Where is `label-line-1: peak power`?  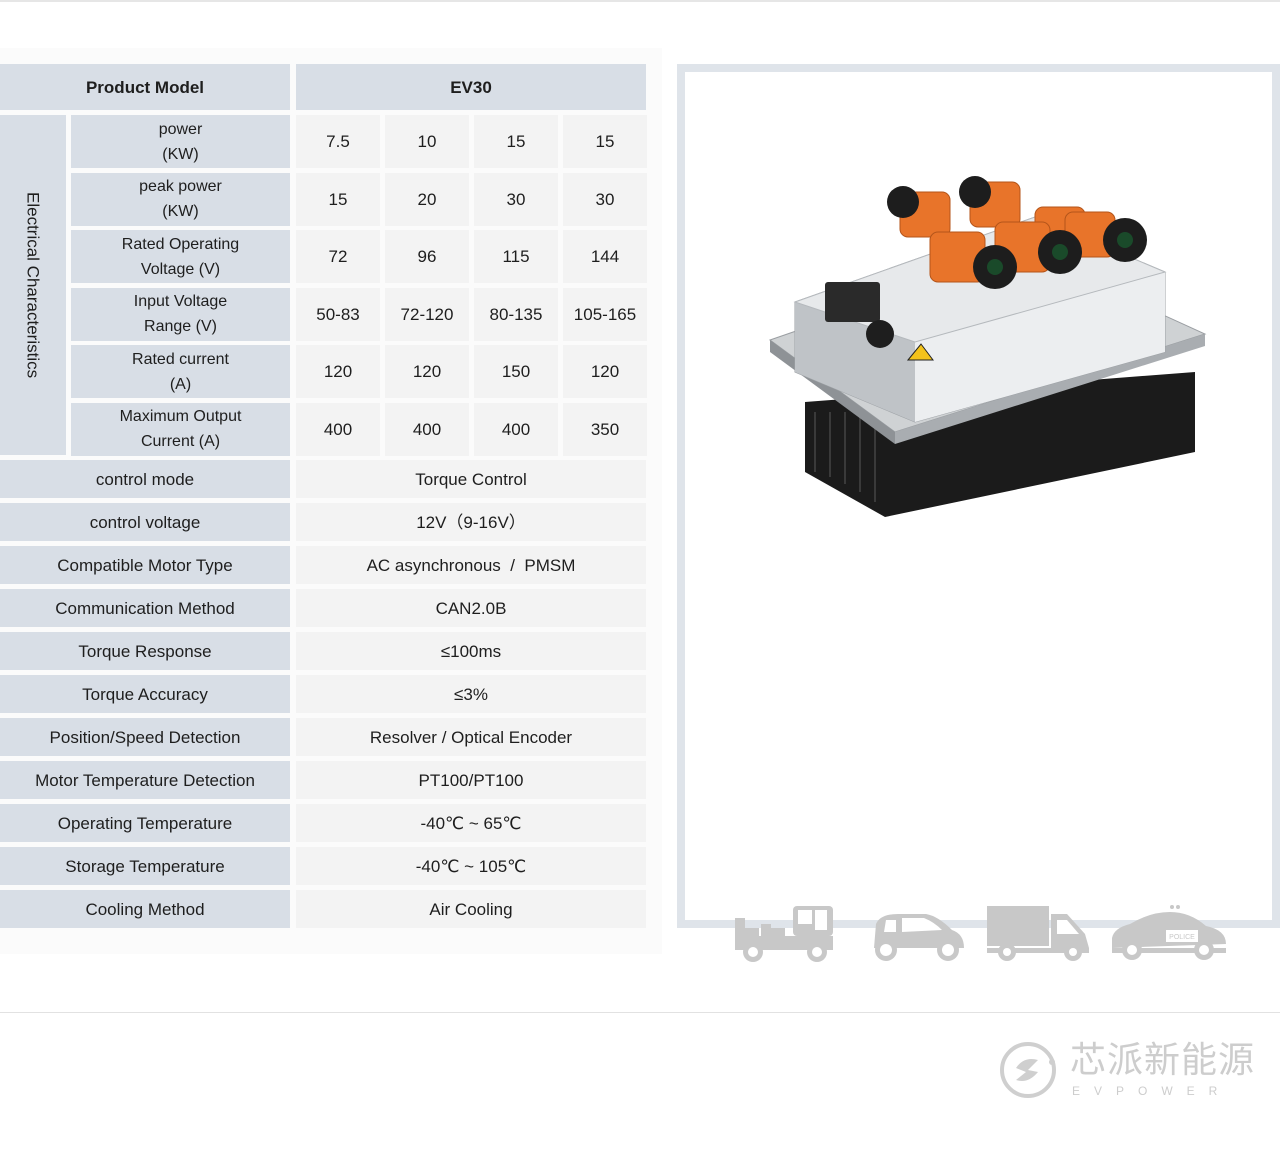
label-line-1: peak power is located at coordinates (180, 186).